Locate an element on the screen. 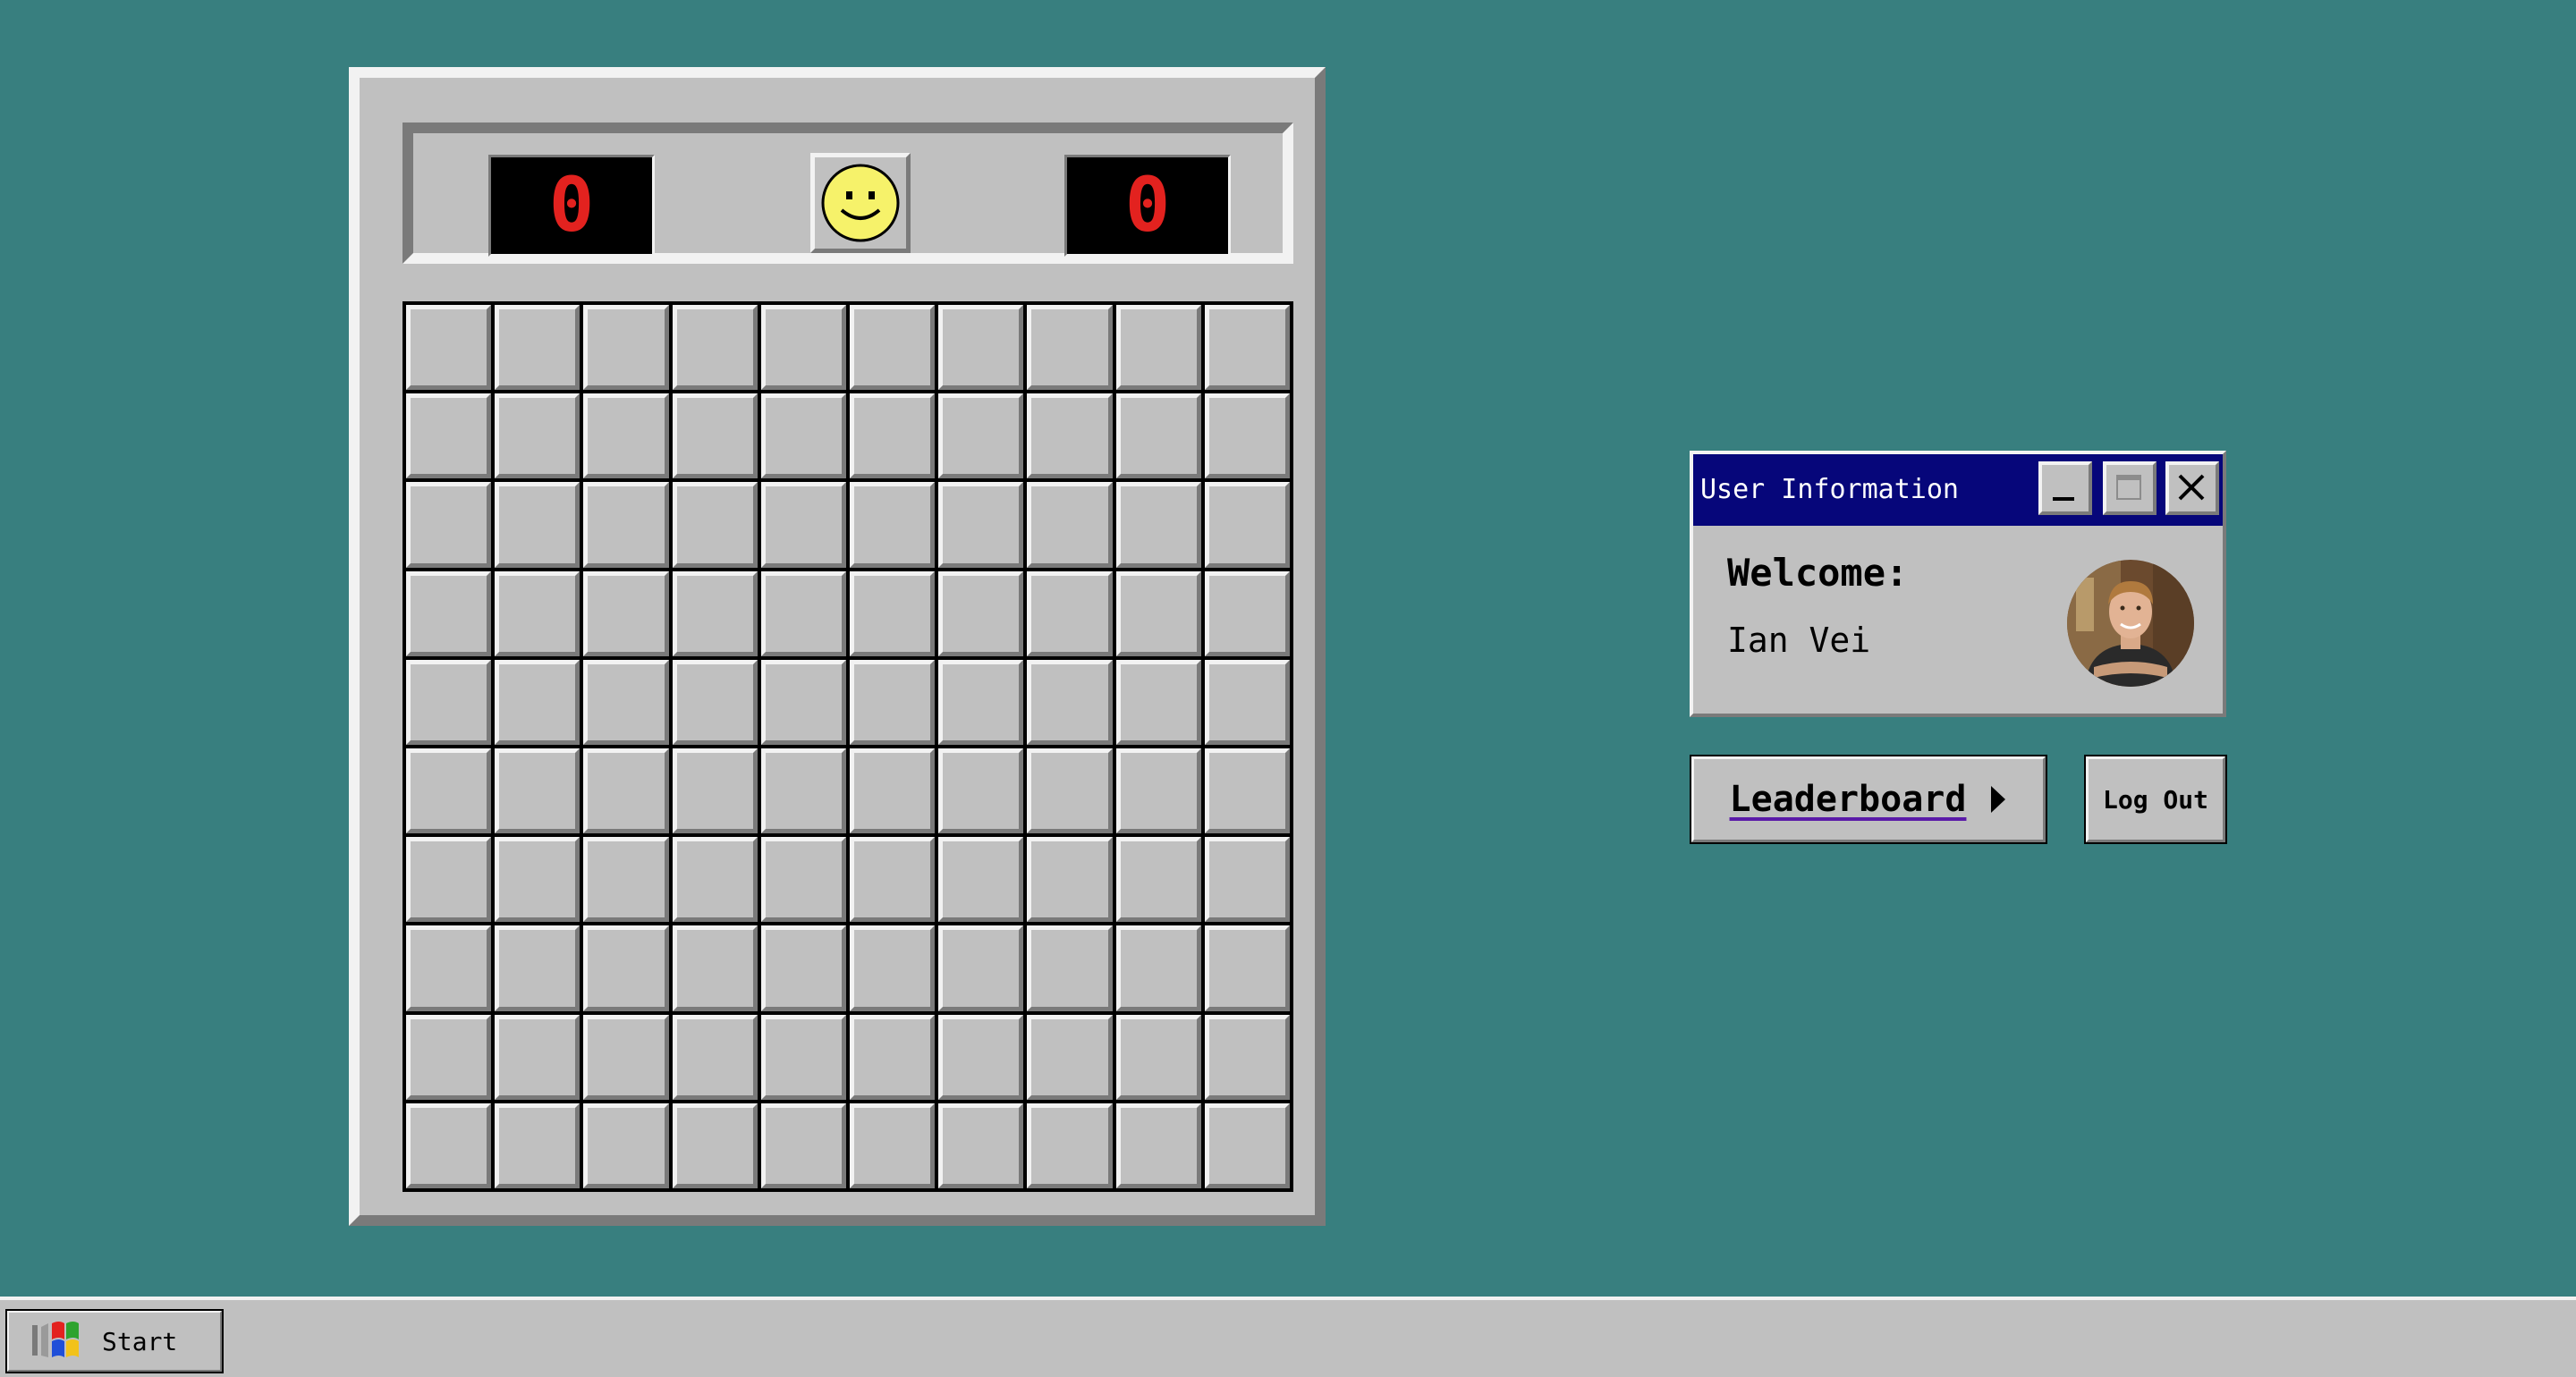 Image resolution: width=2576 pixels, height=1377 pixels. leaderboard-button: Leaderboard is located at coordinates (1868, 799).